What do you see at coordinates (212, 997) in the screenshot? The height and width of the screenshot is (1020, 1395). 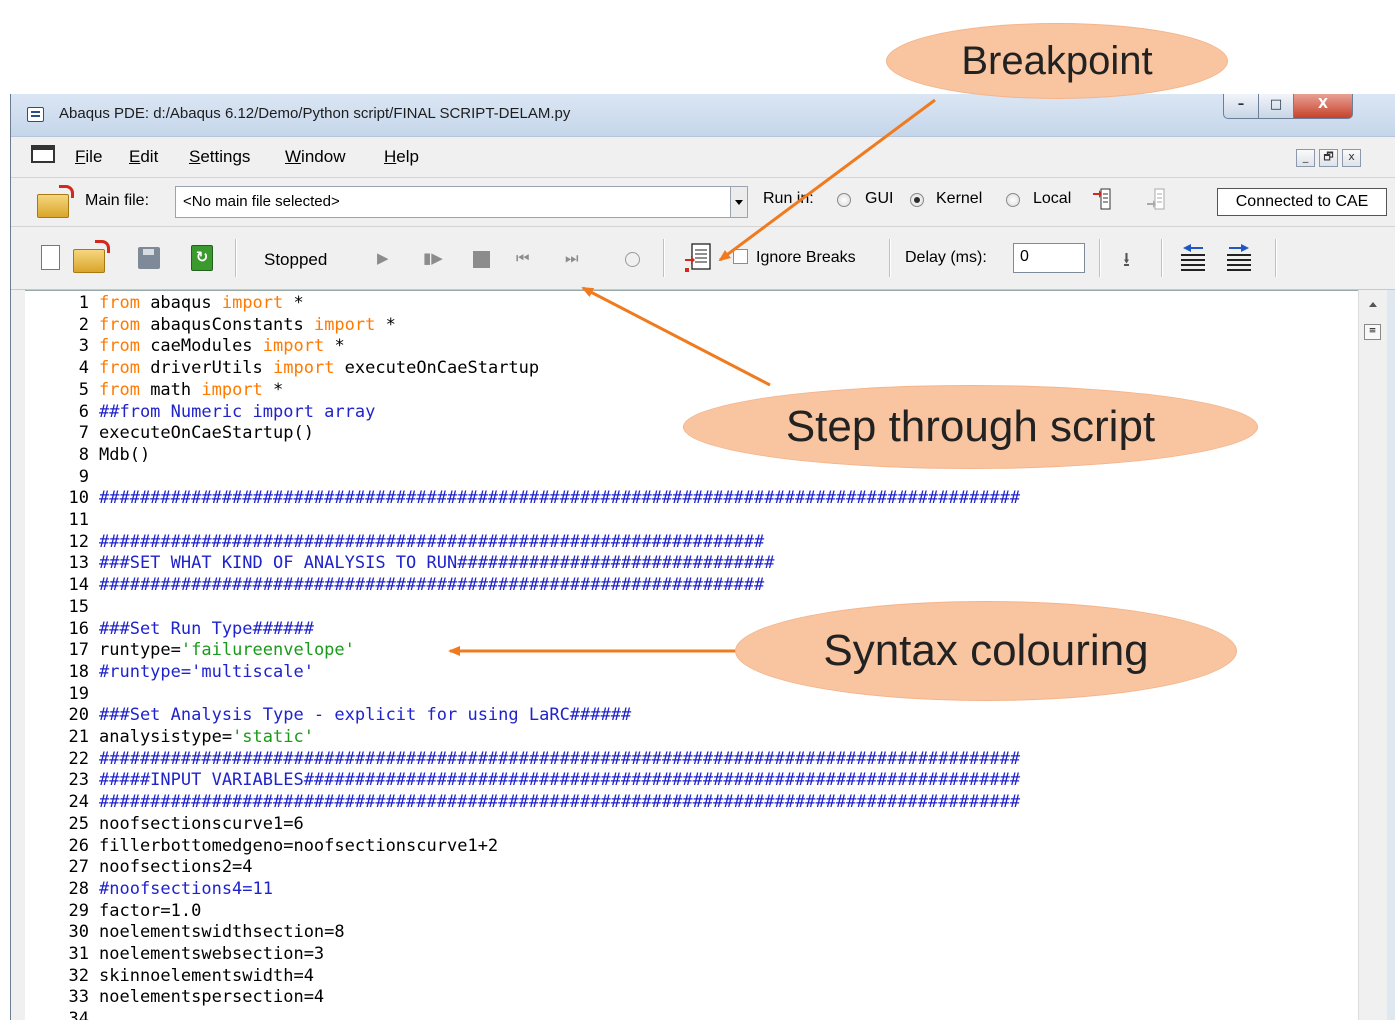 I see `code-token: noelementspersection=4` at bounding box center [212, 997].